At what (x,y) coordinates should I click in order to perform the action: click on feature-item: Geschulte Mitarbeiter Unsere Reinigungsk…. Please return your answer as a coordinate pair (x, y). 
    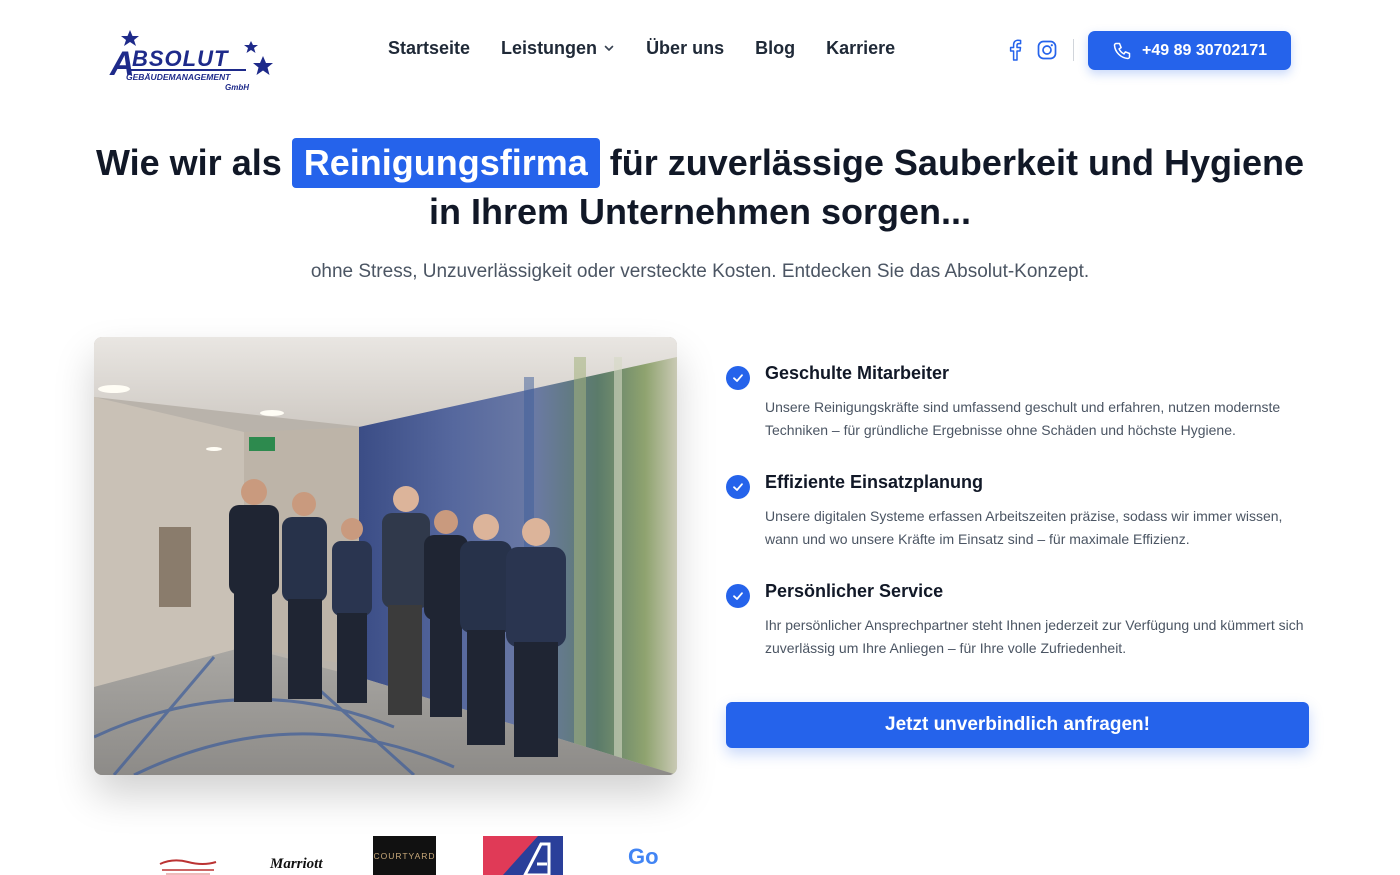
    Looking at the image, I should click on (1018, 402).